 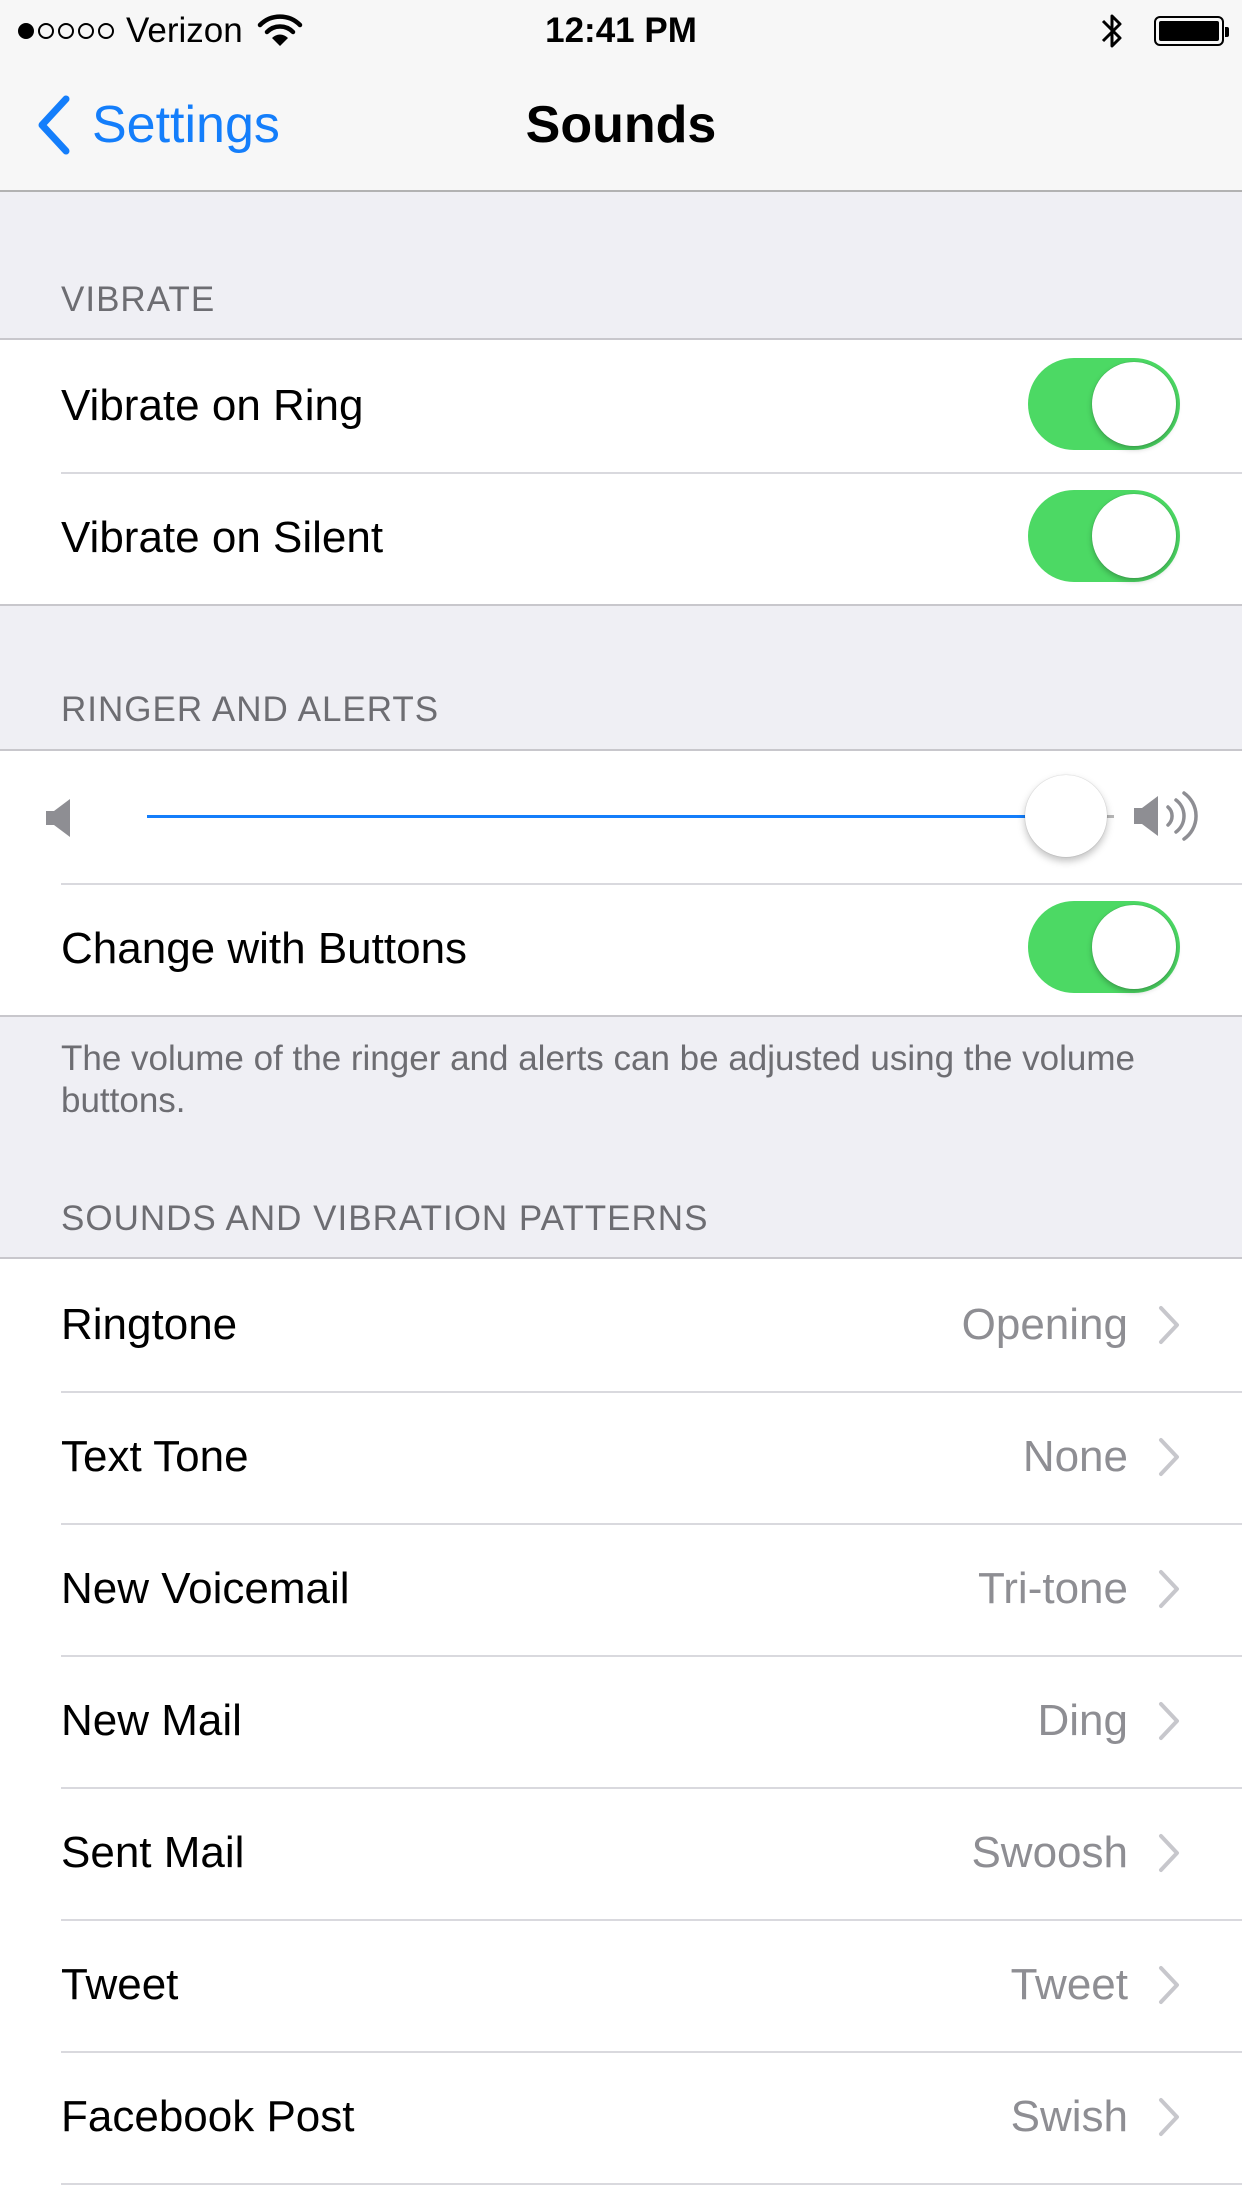 I want to click on row-value: None, so click(x=1075, y=1456).